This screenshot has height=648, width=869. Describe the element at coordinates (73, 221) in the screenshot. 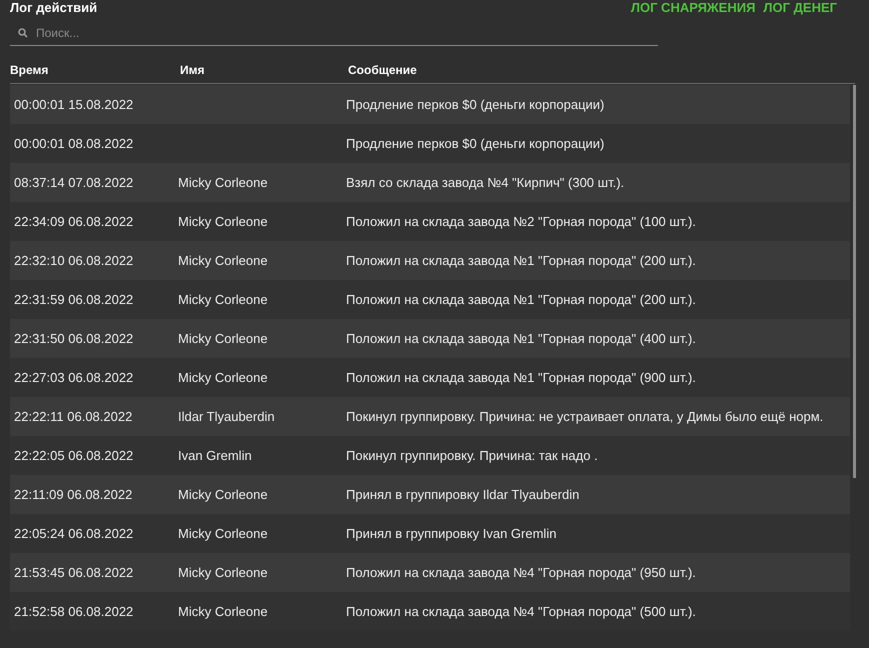

I see `time-cell-text: 22:34:09 06.08.2022` at that location.